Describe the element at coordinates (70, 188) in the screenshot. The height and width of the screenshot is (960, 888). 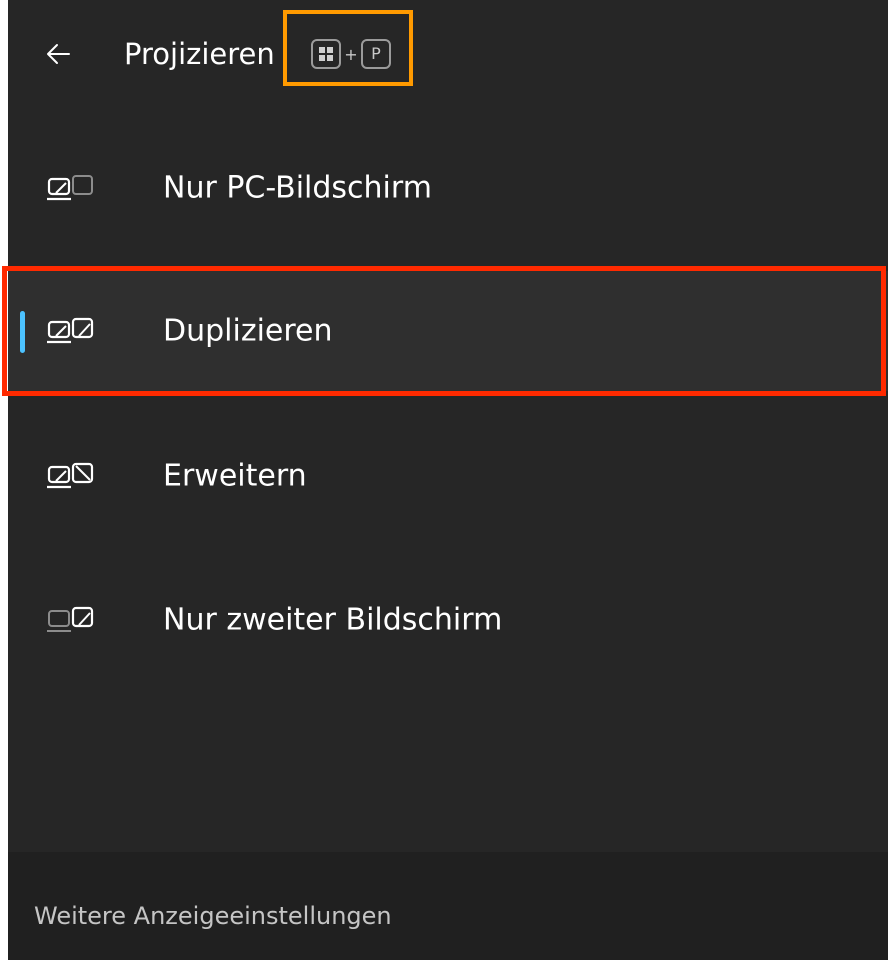
I see `pc-screen-only-icon` at that location.